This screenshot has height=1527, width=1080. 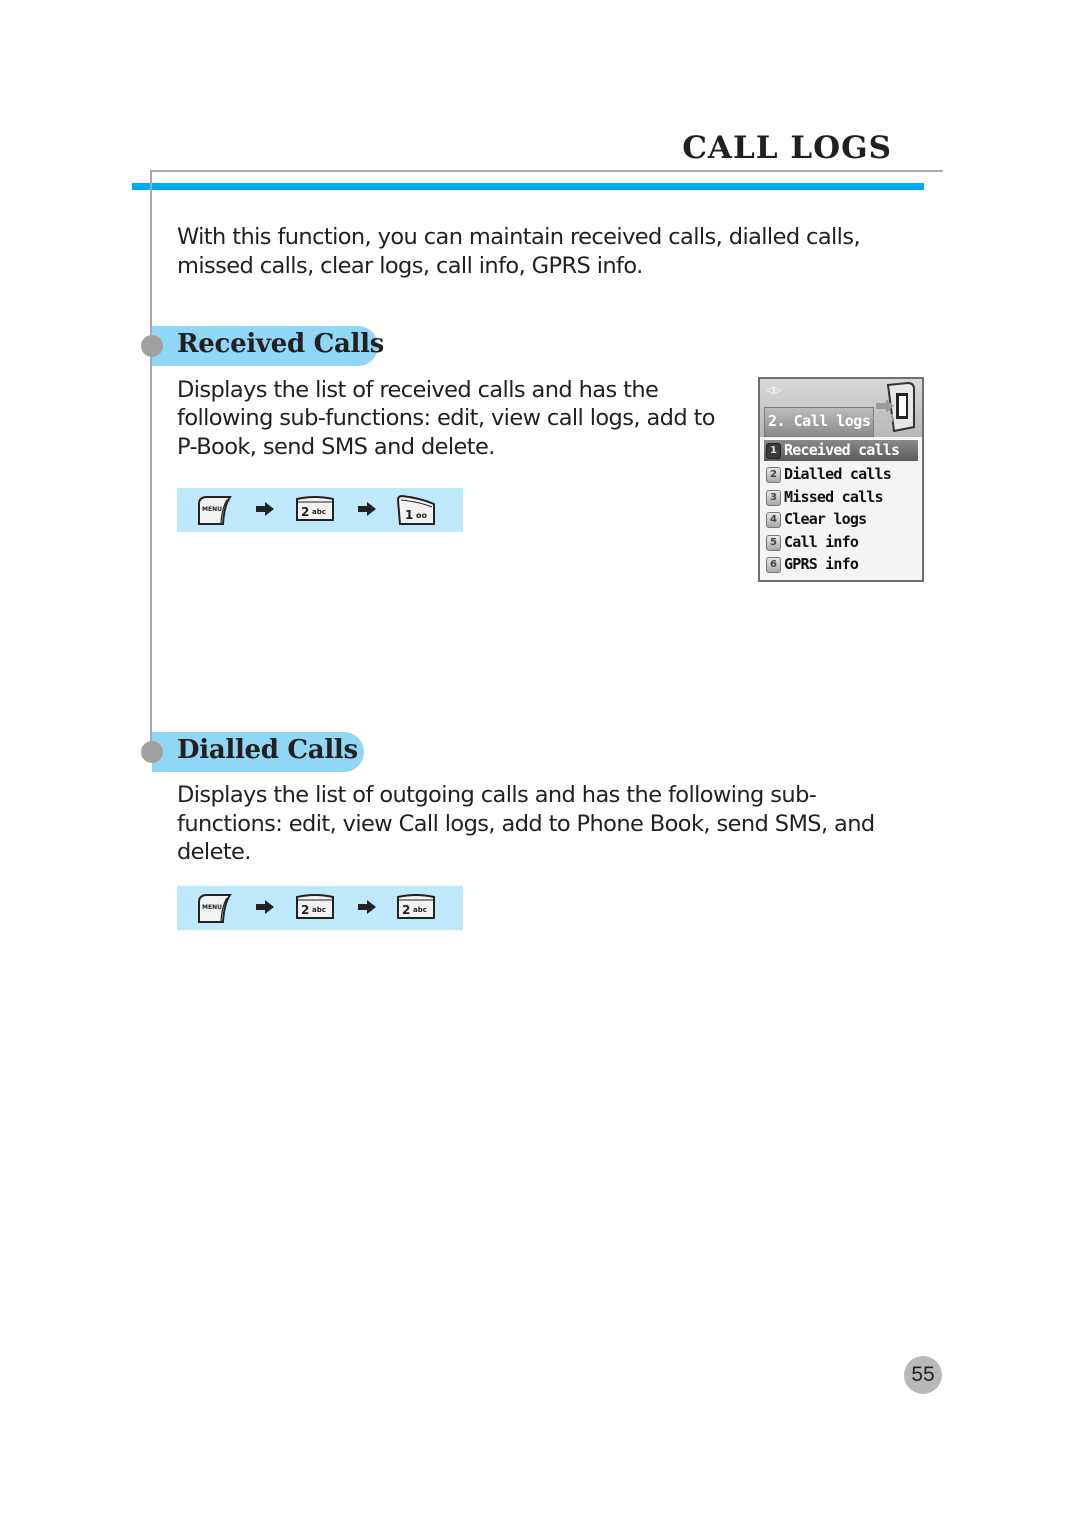 I want to click on item-label: Clear logs, so click(x=825, y=519).